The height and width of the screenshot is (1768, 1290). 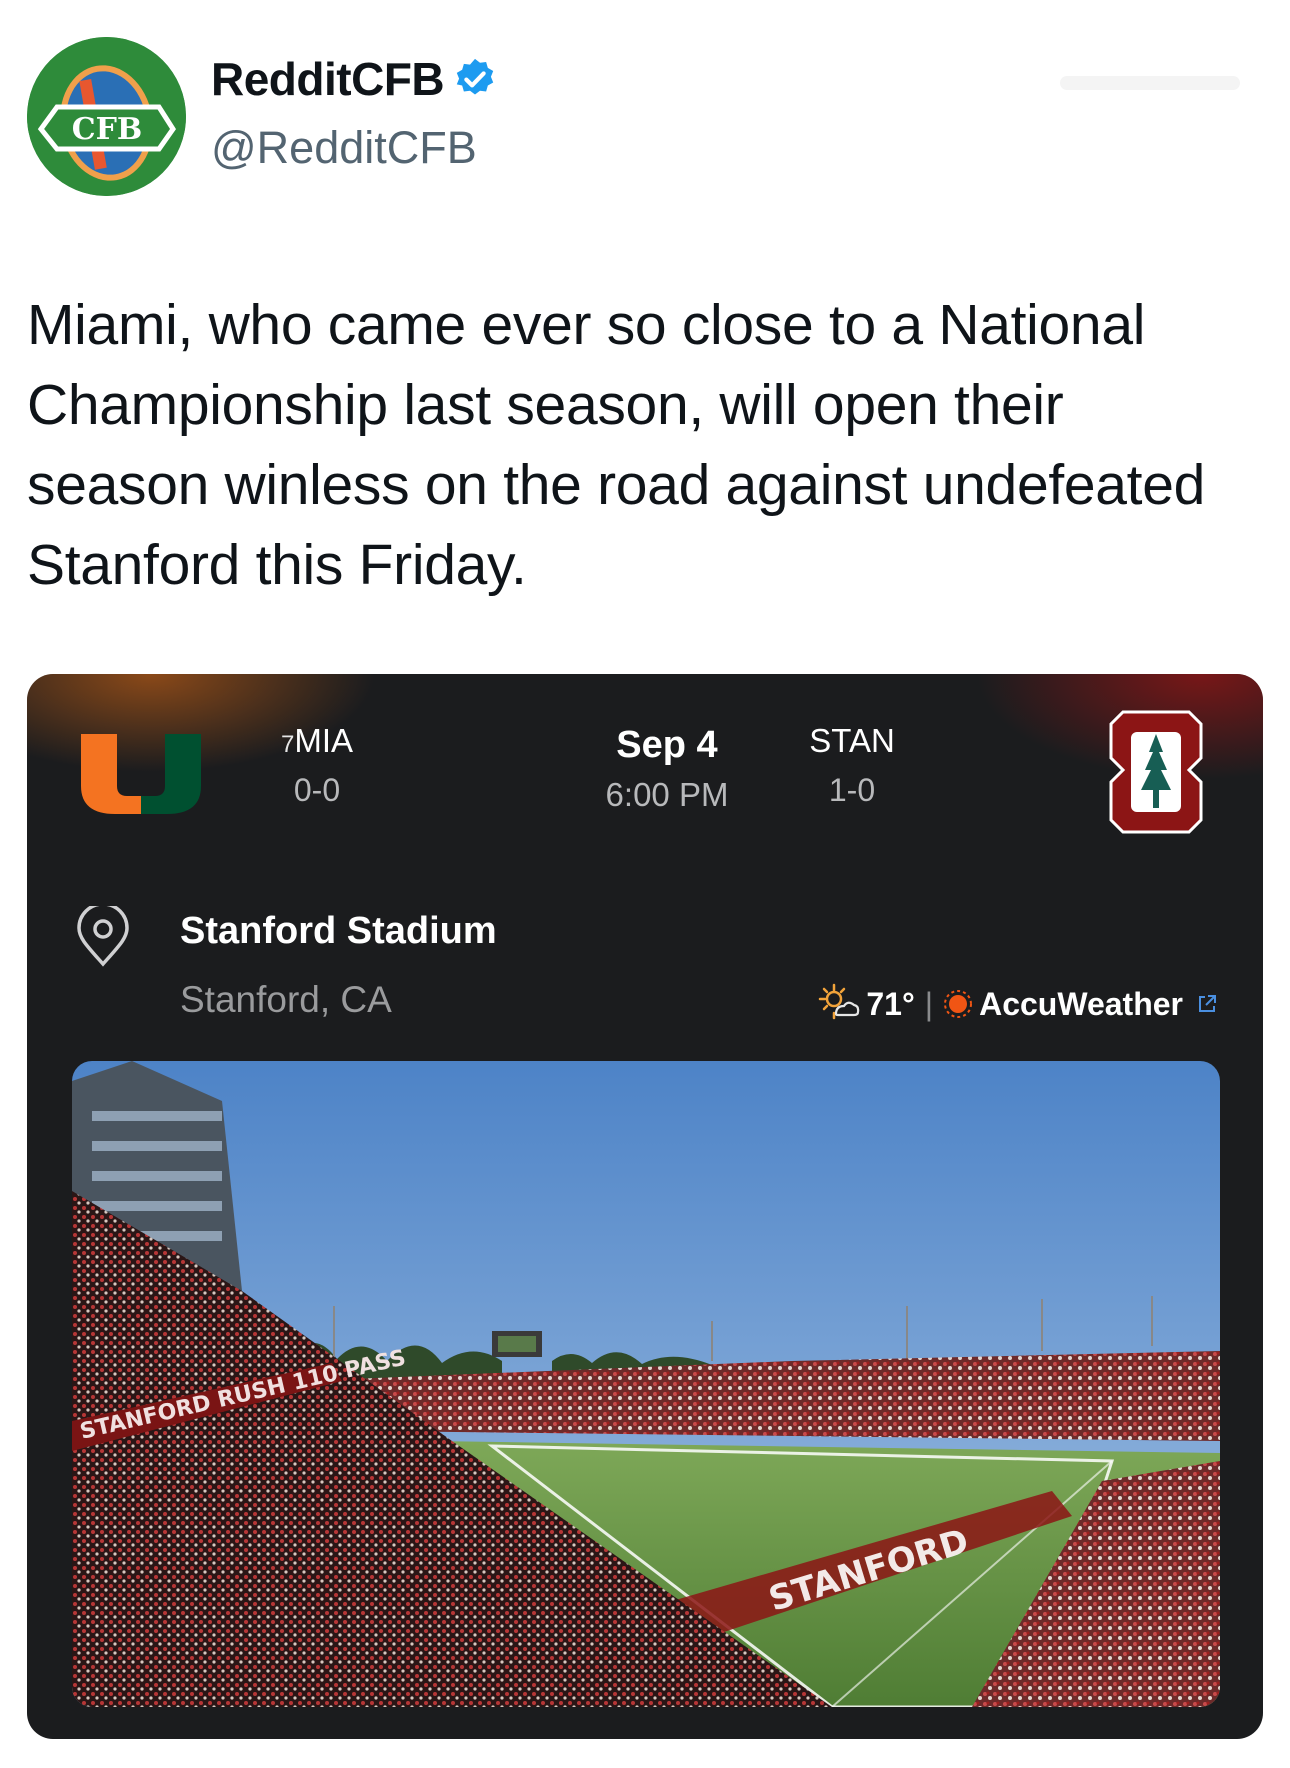 I want to click on home-team-abbr: STAN, so click(x=852, y=740).